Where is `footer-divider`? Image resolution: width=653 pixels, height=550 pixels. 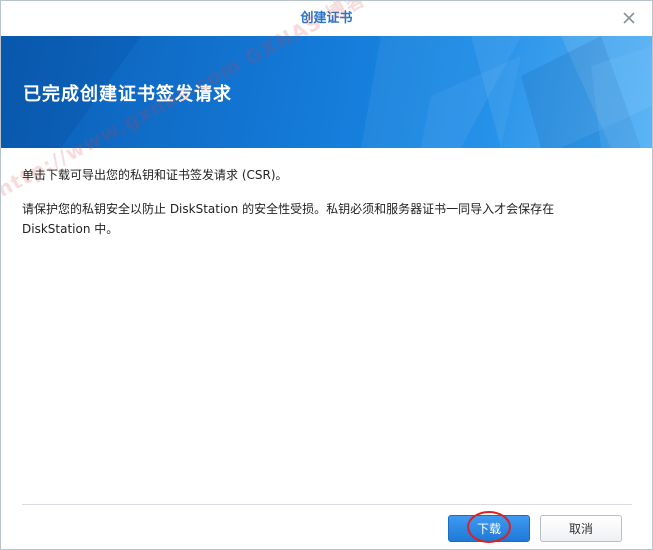 footer-divider is located at coordinates (327, 504).